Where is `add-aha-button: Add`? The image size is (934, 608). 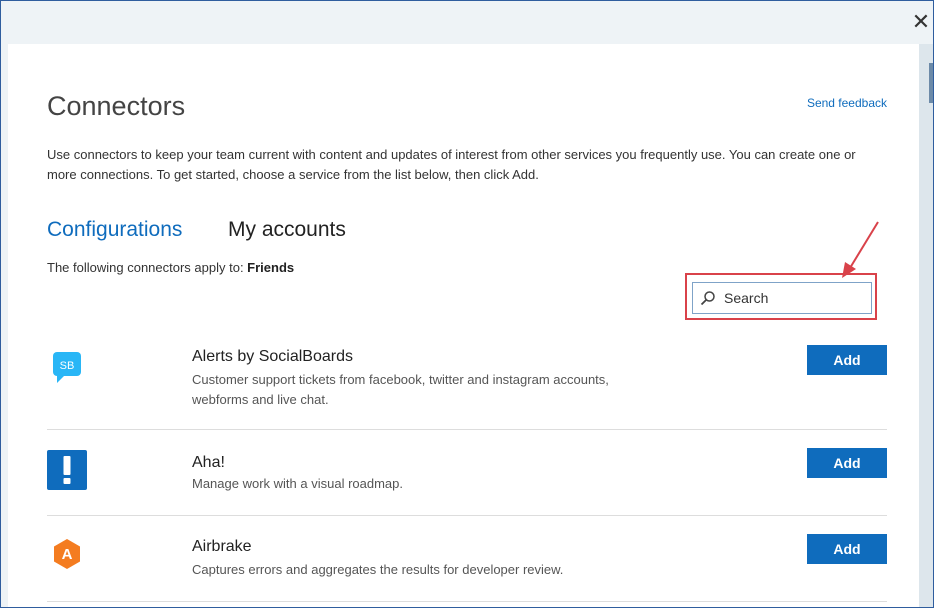 add-aha-button: Add is located at coordinates (847, 463).